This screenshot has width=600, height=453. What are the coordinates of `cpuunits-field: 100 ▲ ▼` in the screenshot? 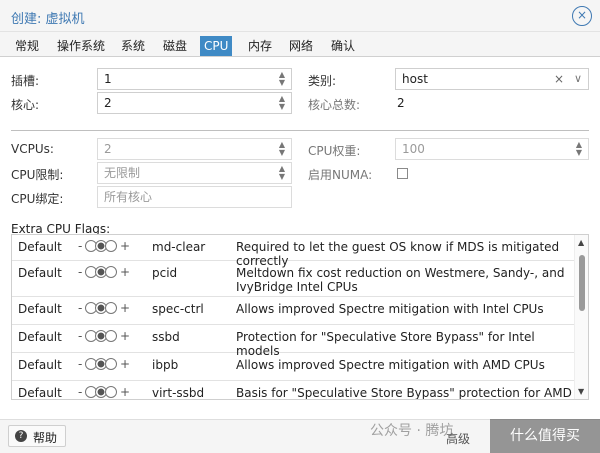 It's located at (492, 149).